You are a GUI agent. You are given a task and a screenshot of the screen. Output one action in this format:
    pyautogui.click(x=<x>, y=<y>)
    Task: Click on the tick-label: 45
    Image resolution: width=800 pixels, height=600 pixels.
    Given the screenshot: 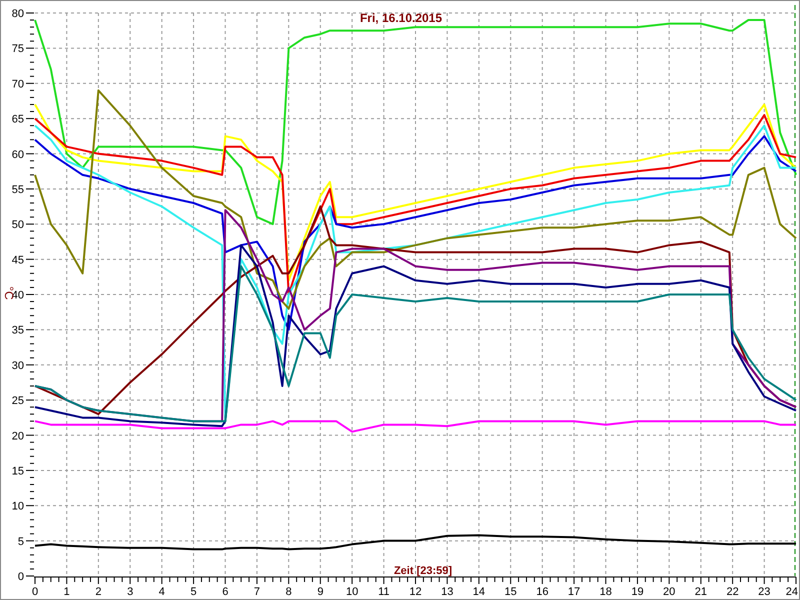 What is the action you would take?
    pyautogui.click(x=18, y=260)
    